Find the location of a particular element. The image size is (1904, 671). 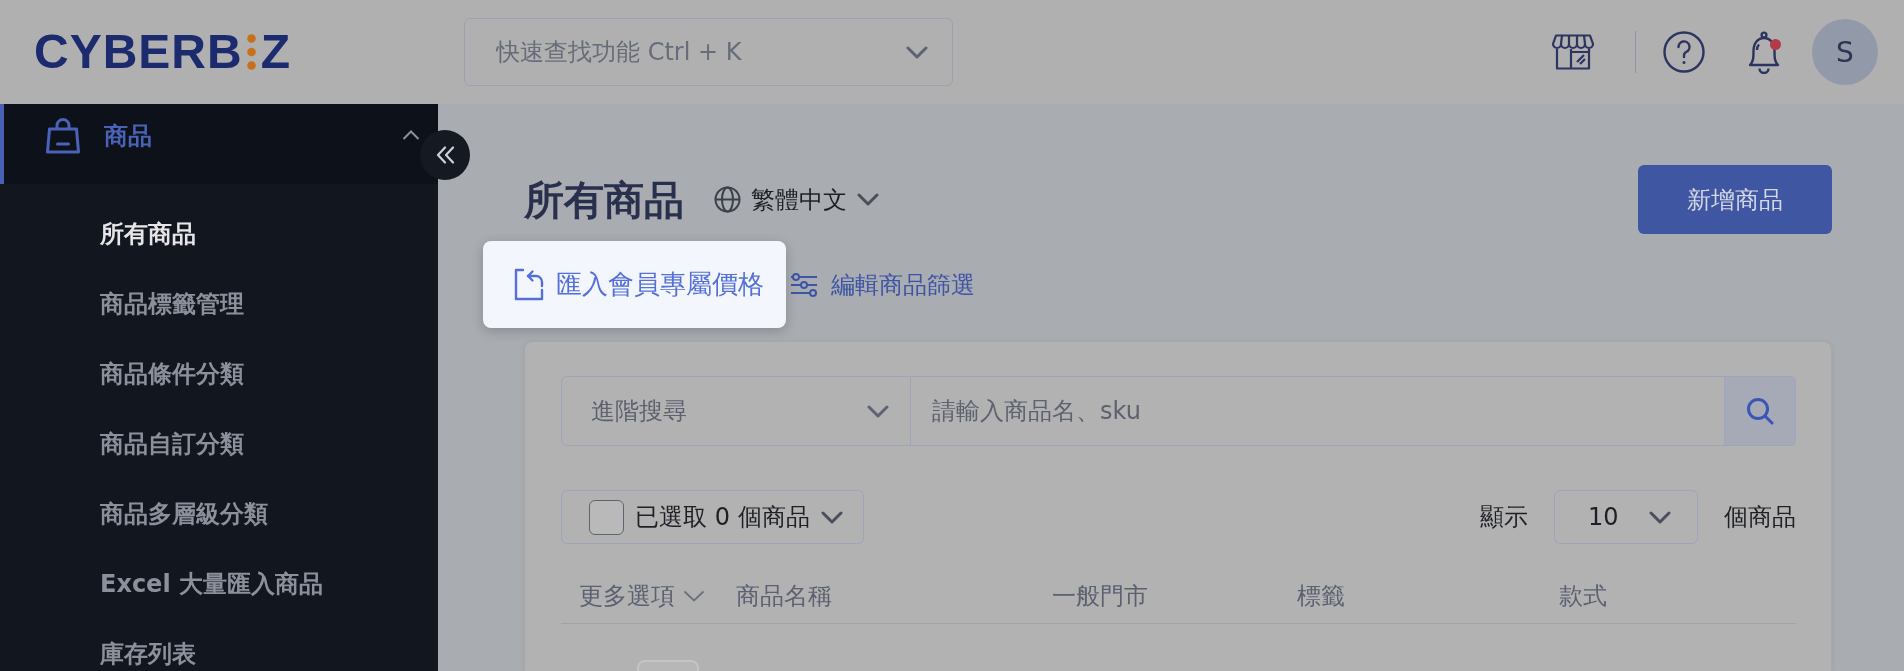

quick-search-field: 快速查找功能 Ctrl + K is located at coordinates (708, 52).